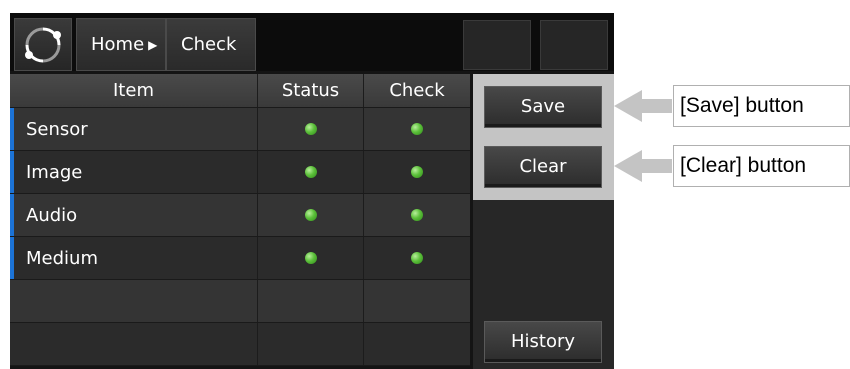 The height and width of the screenshot is (369, 850). What do you see at coordinates (134, 215) in the screenshot?
I see `row-item-label: Audio` at bounding box center [134, 215].